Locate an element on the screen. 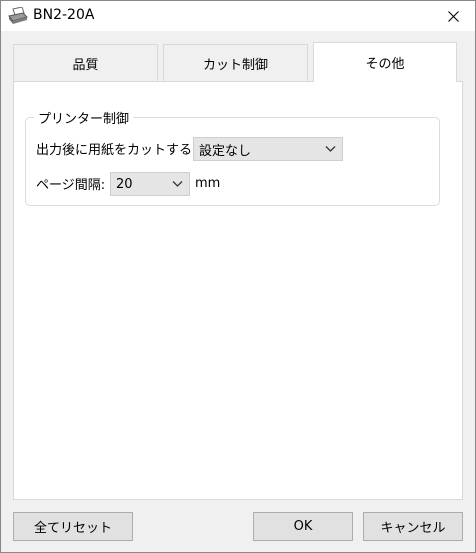  reset-all-label: 全てリセット is located at coordinates (72, 528).